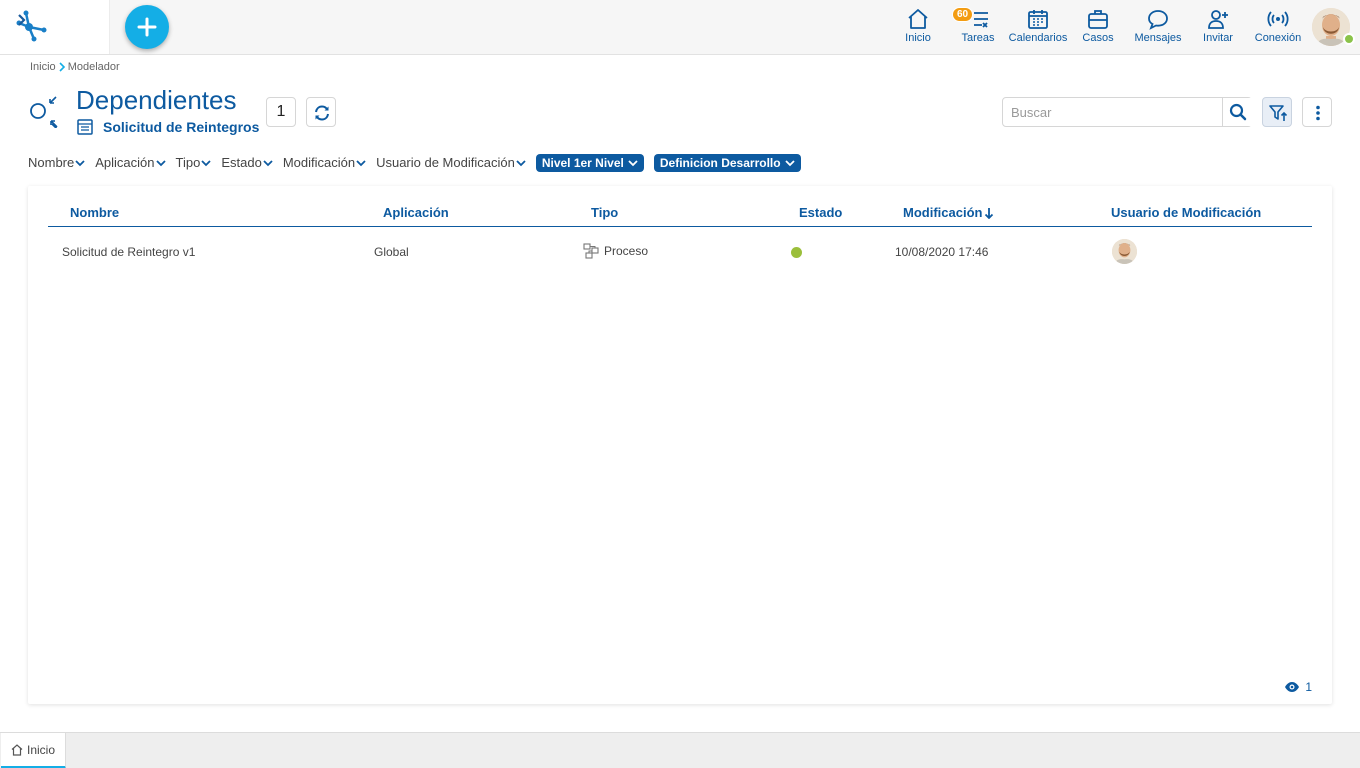  Describe the element at coordinates (62, 67) in the screenshot. I see `breadcrumb-chevron-icon` at that location.